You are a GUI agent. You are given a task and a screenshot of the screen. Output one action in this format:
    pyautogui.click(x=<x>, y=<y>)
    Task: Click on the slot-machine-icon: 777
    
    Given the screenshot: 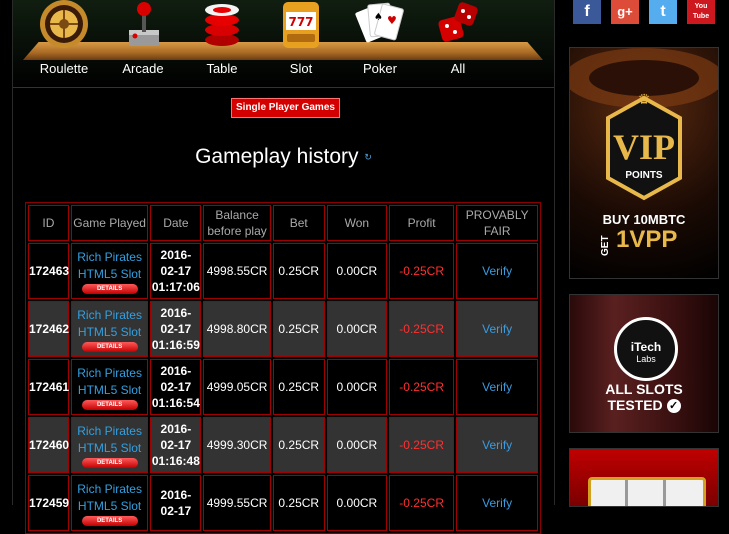 What is the action you would take?
    pyautogui.click(x=301, y=27)
    